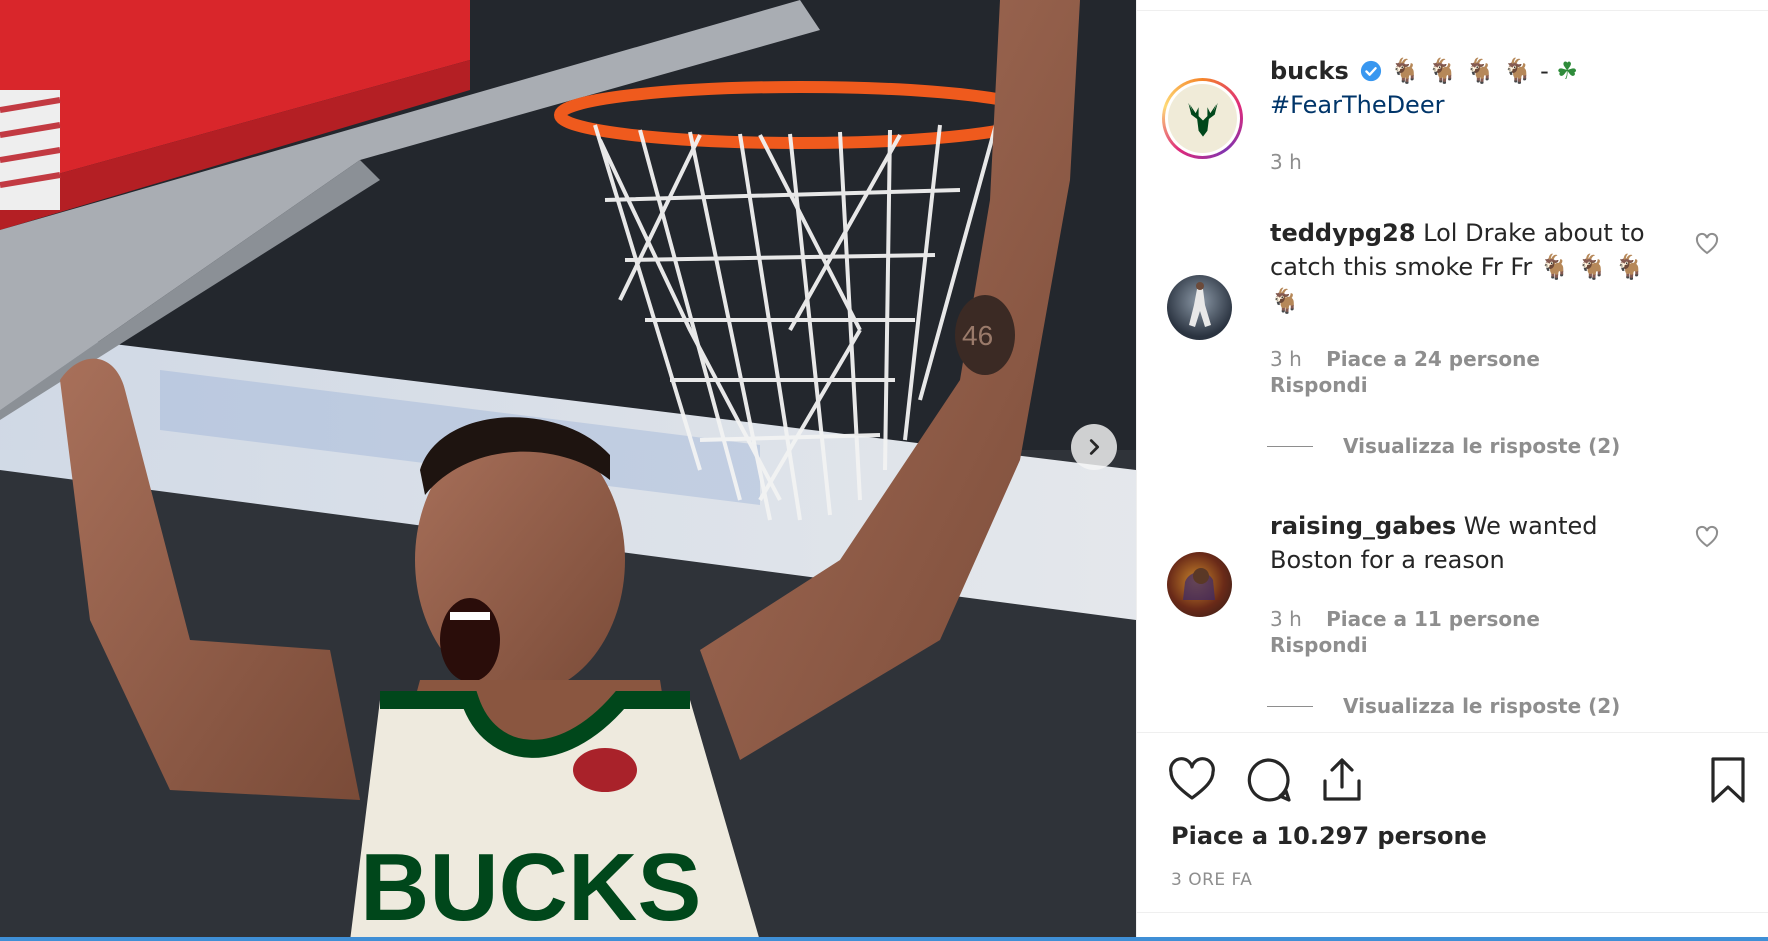 The height and width of the screenshot is (941, 1768). What do you see at coordinates (1342, 780) in the screenshot?
I see `share-icon` at bounding box center [1342, 780].